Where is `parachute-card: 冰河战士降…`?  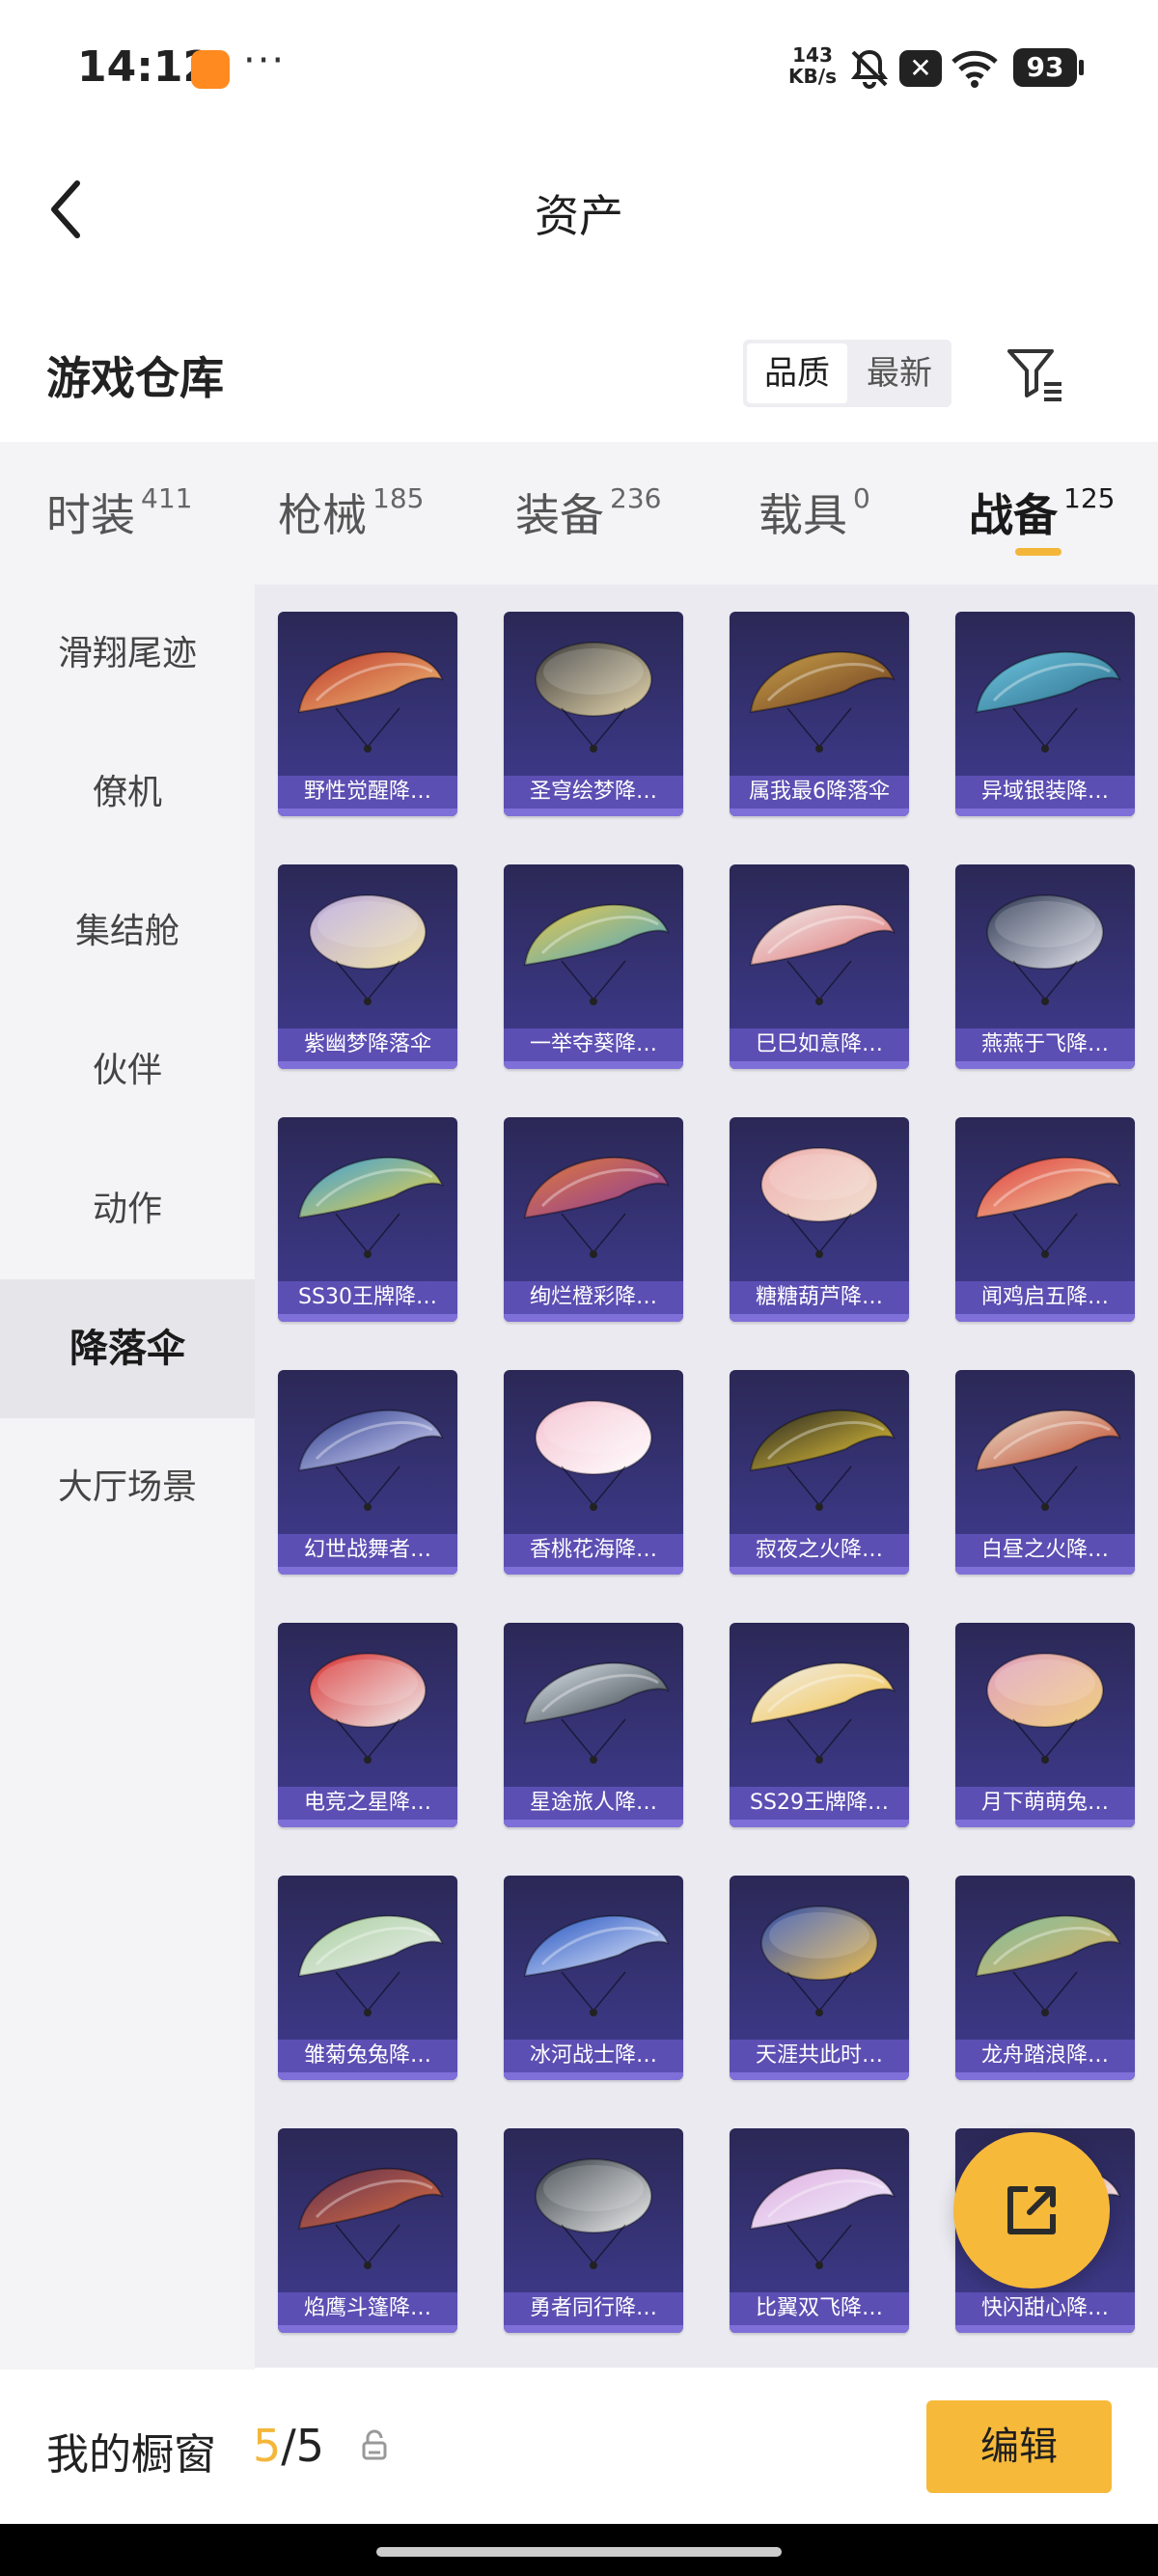 parachute-card: 冰河战士降… is located at coordinates (593, 1978).